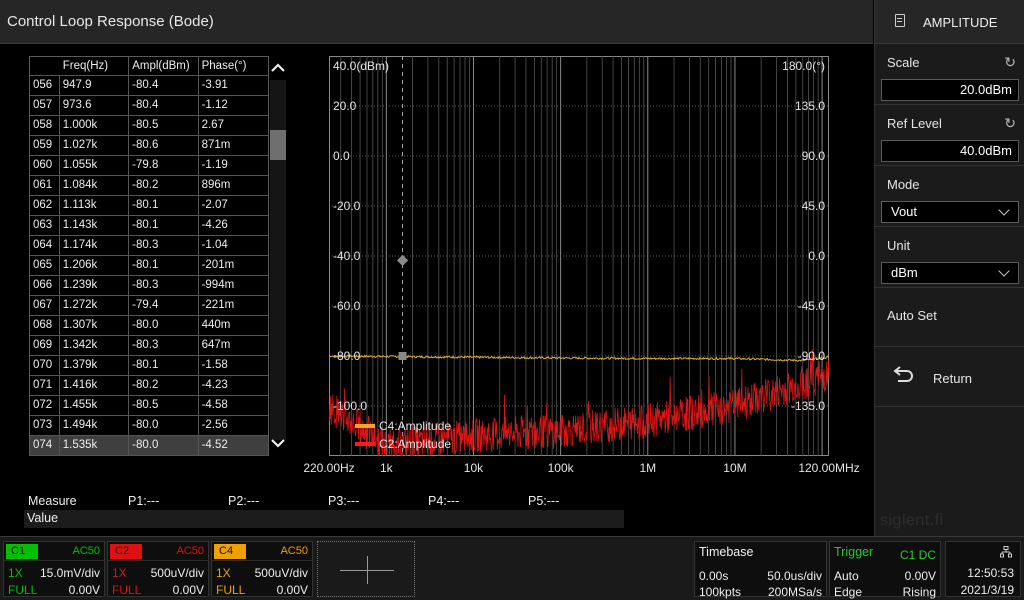 Image resolution: width=1024 pixels, height=600 pixels. I want to click on add-channel-button, so click(366, 569).